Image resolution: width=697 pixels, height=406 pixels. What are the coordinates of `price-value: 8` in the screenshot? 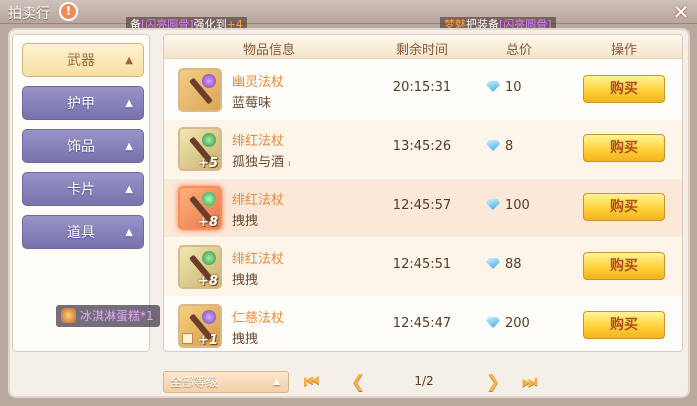 It's located at (509, 146).